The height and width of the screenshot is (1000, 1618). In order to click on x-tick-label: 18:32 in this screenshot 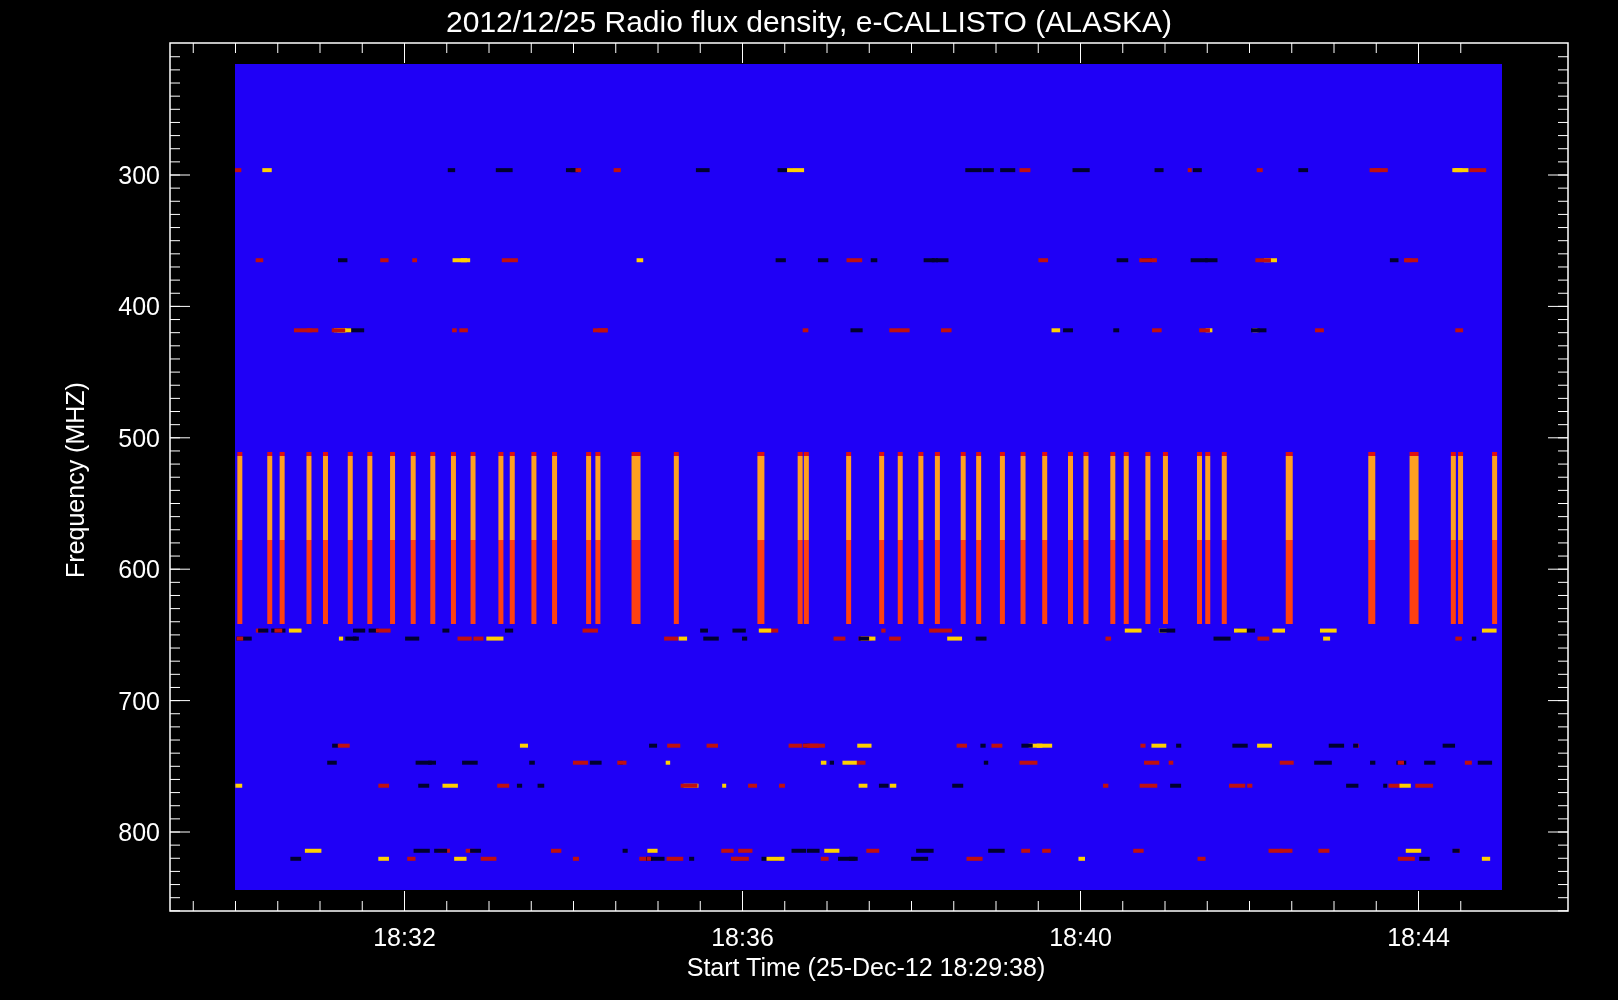, I will do `click(404, 937)`.